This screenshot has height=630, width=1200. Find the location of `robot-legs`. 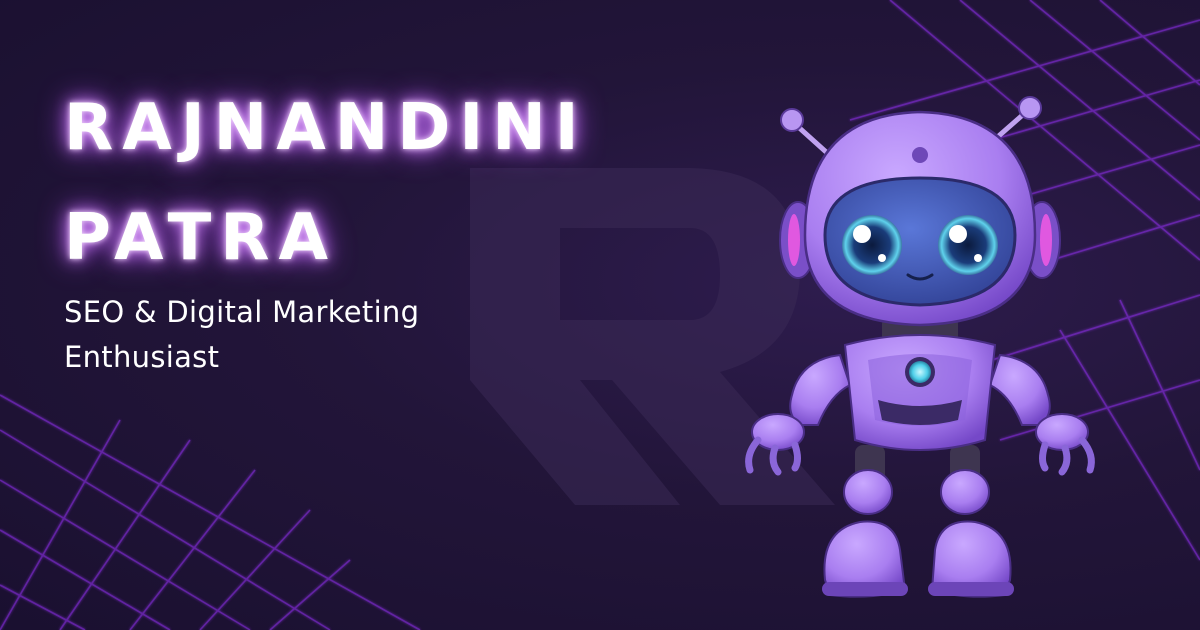

robot-legs is located at coordinates (918, 521).